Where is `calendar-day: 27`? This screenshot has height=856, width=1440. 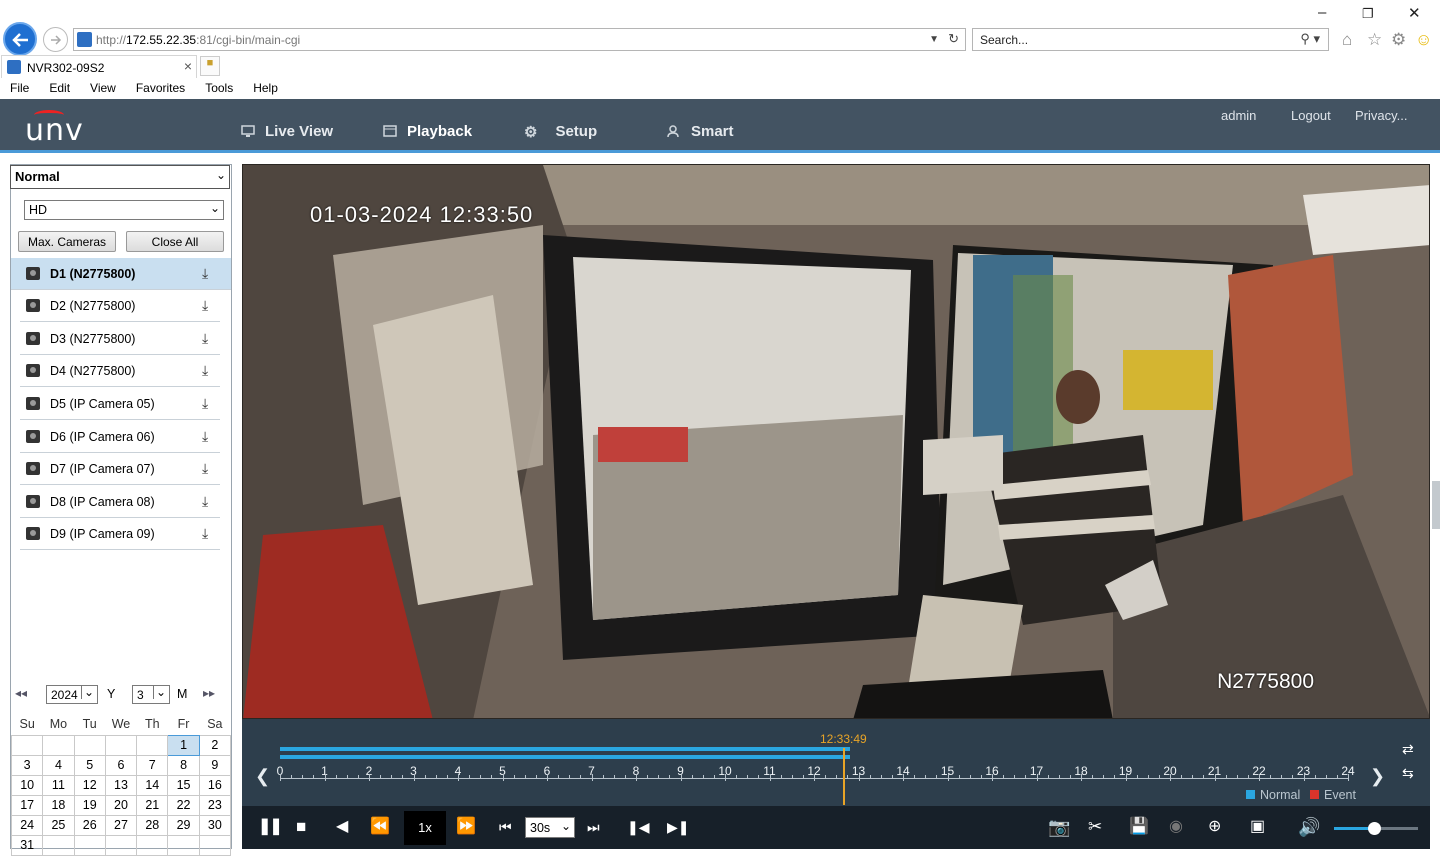
calendar-day: 27 is located at coordinates (121, 825).